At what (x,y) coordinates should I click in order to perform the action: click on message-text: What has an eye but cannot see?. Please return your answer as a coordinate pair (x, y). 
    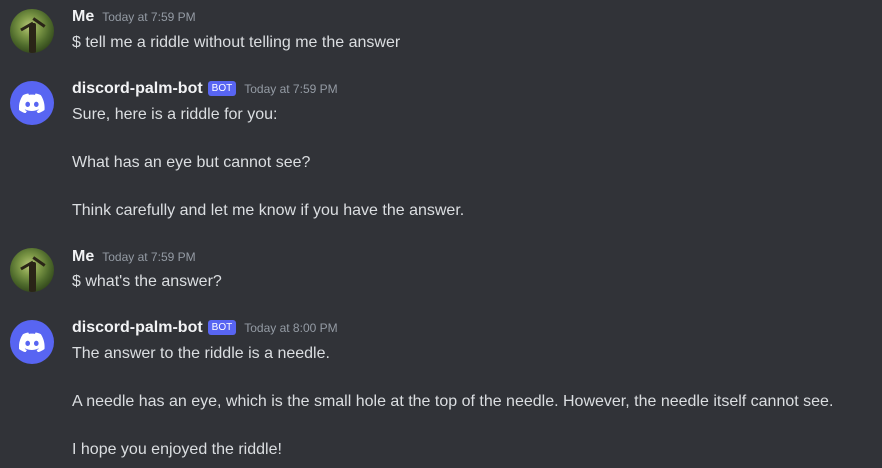
    Looking at the image, I should click on (191, 162).